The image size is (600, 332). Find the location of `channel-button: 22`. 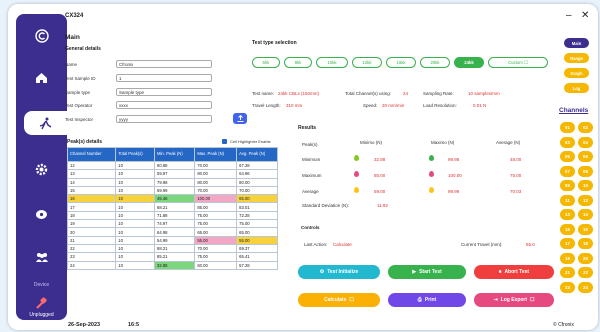

channel-button: 22 is located at coordinates (585, 272).